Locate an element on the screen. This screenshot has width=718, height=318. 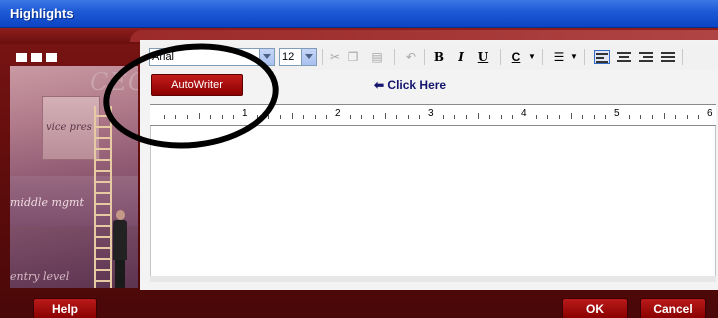
cancel-button: Cancel is located at coordinates (673, 308).